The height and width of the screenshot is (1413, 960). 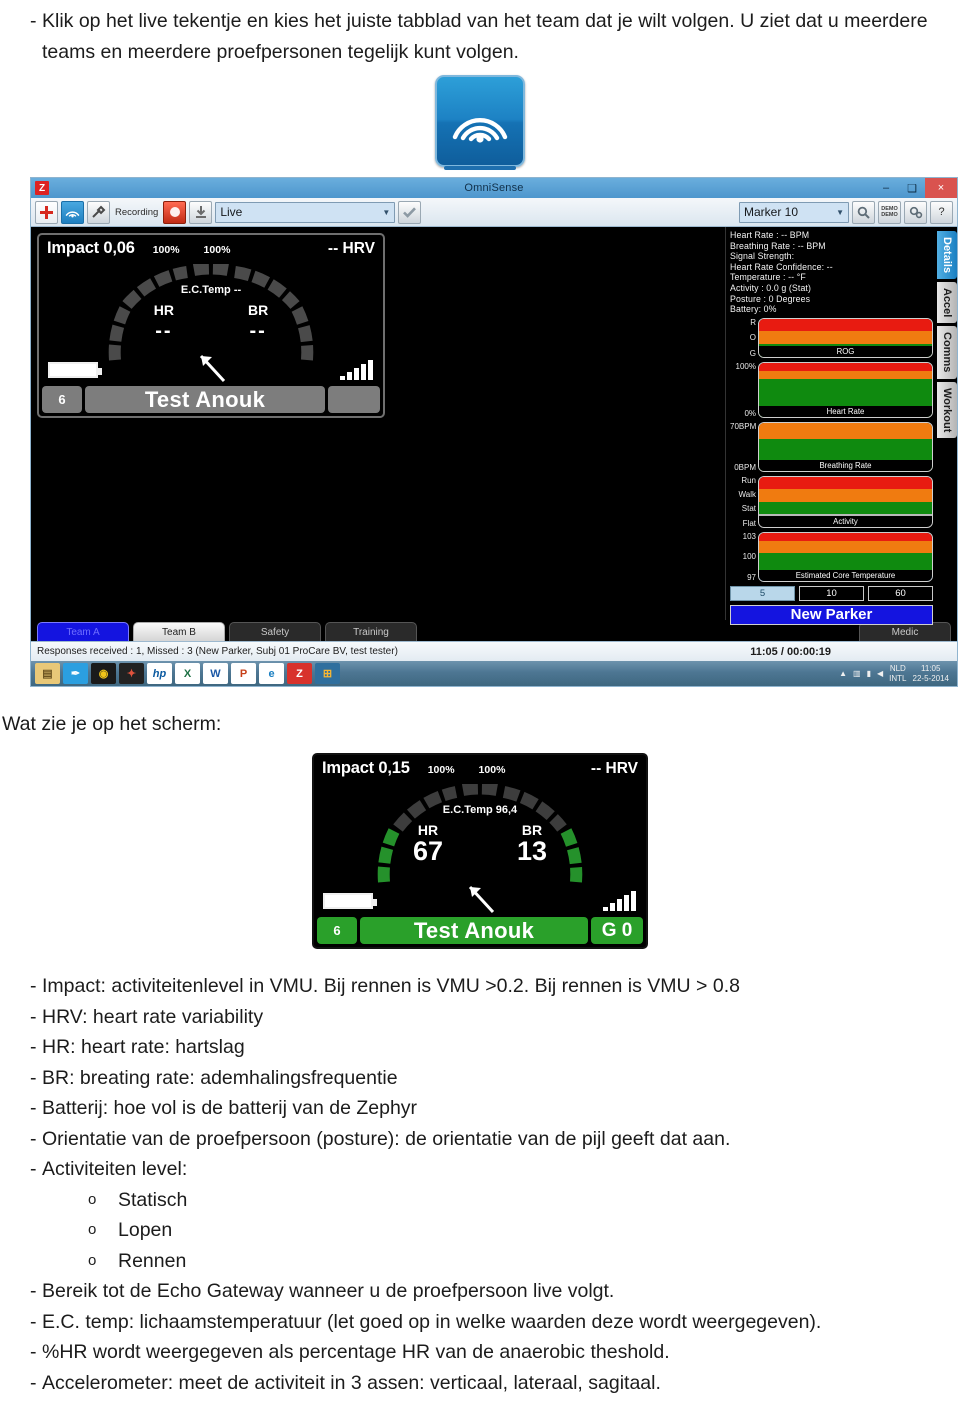 I want to click on stat-signal-strength: Signal Strength:, so click(x=762, y=256).